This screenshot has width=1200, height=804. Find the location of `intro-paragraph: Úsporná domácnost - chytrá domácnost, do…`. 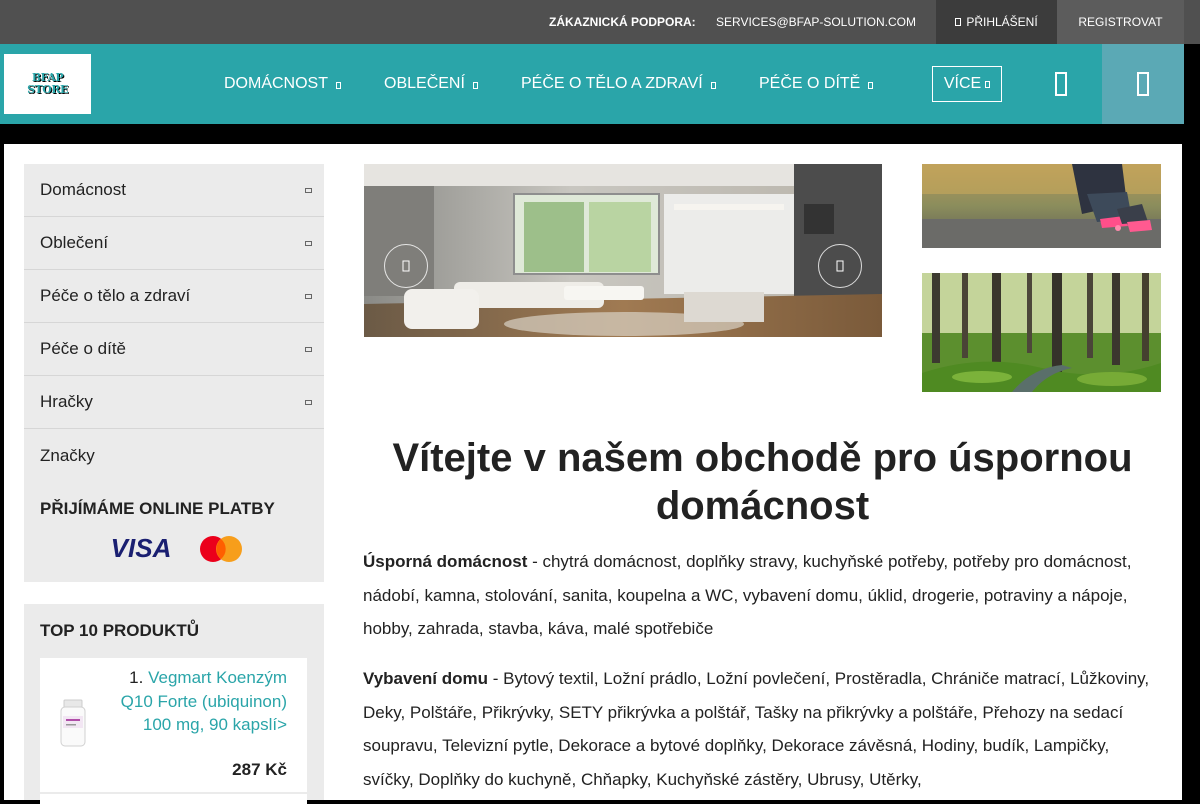

intro-paragraph: Úsporná domácnost - chytrá domácnost, do… is located at coordinates (763, 595).